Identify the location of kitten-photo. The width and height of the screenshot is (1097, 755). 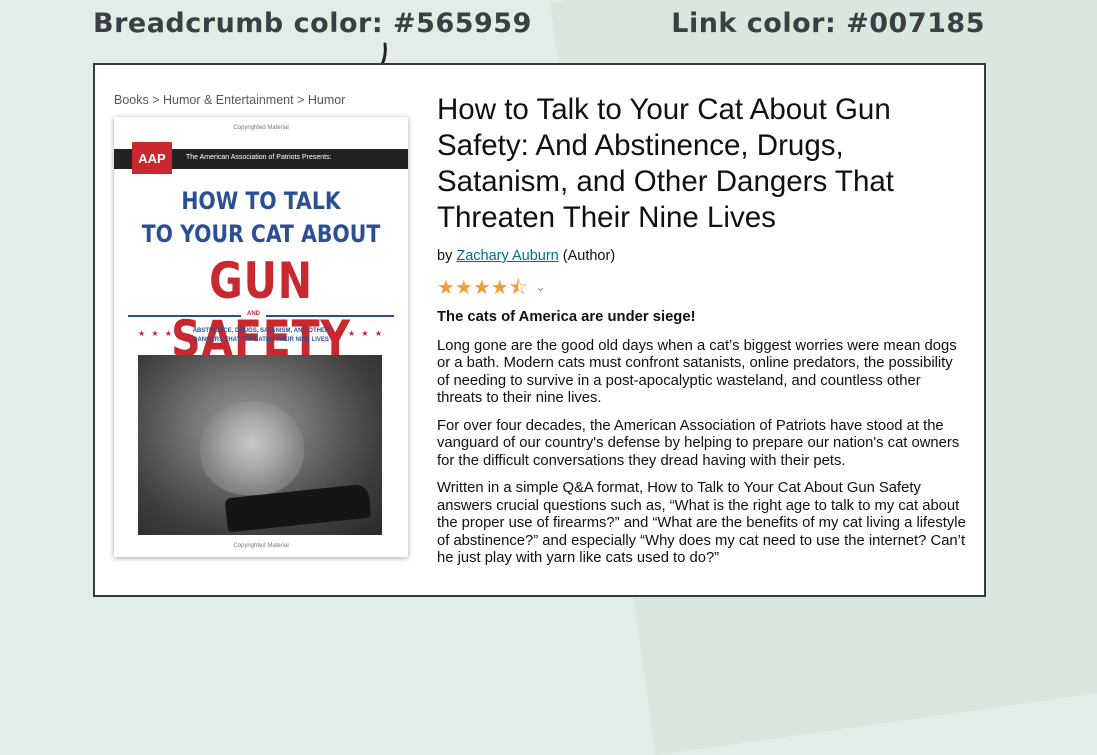
(260, 445).